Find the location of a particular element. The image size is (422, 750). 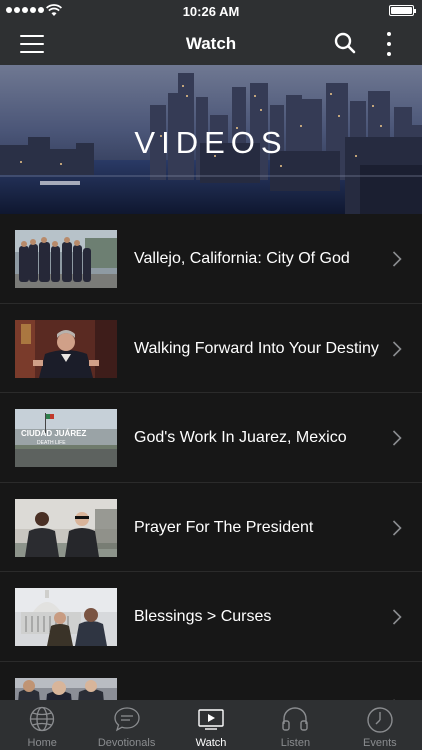

globe-icon is located at coordinates (42, 719).